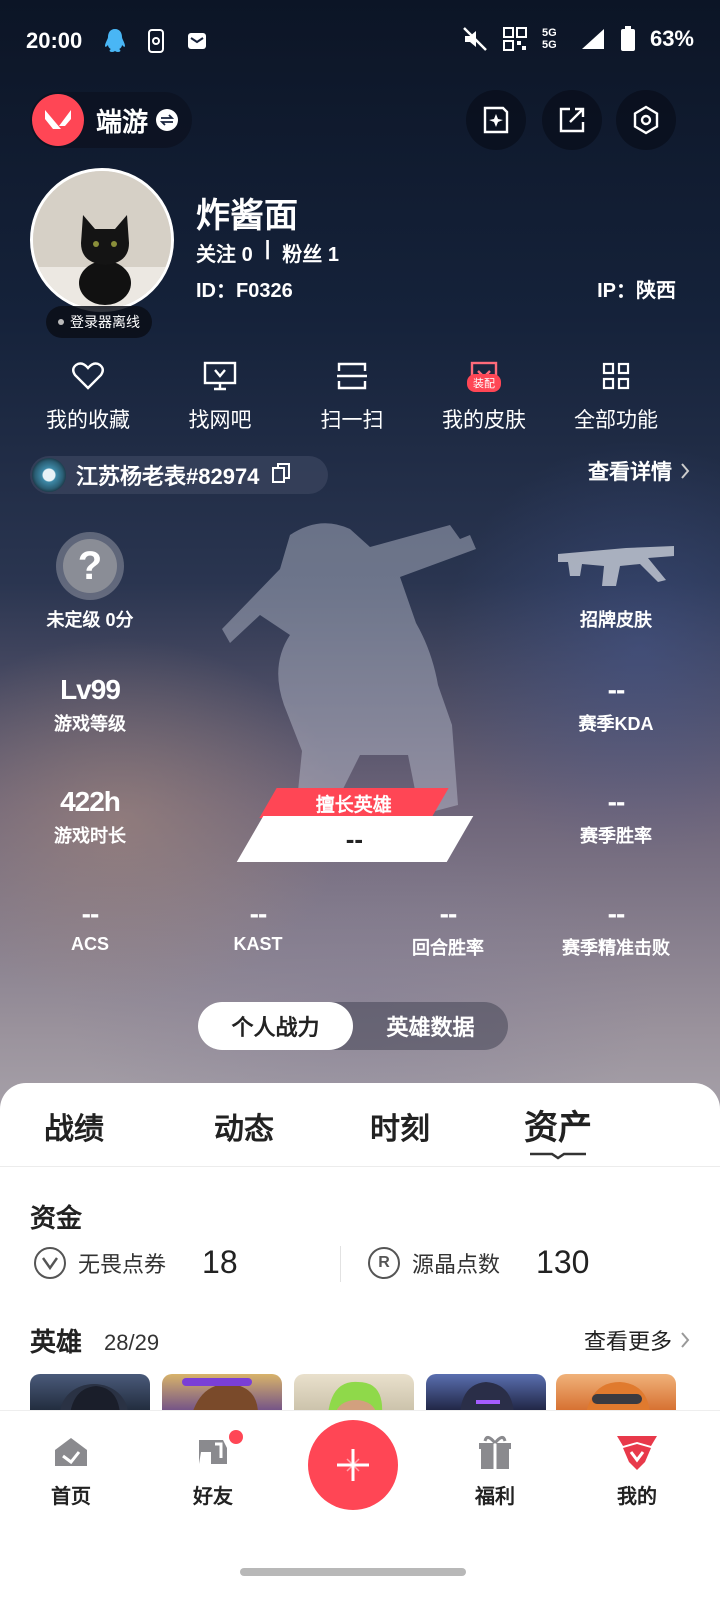 This screenshot has height=1600, width=720. Describe the element at coordinates (495, 1497) in the screenshot. I see `nav-label: 福利` at that location.